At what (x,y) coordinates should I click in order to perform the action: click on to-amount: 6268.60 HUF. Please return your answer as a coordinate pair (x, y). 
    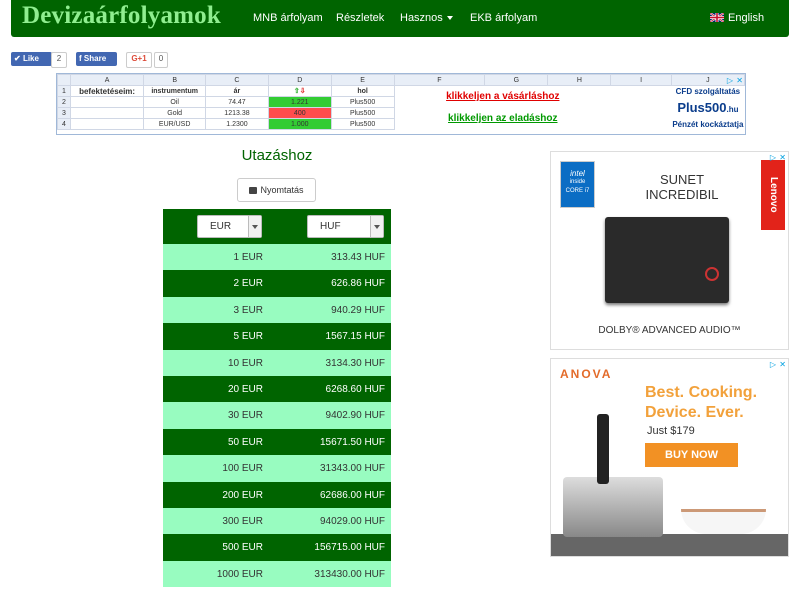
    Looking at the image, I should click on (355, 389).